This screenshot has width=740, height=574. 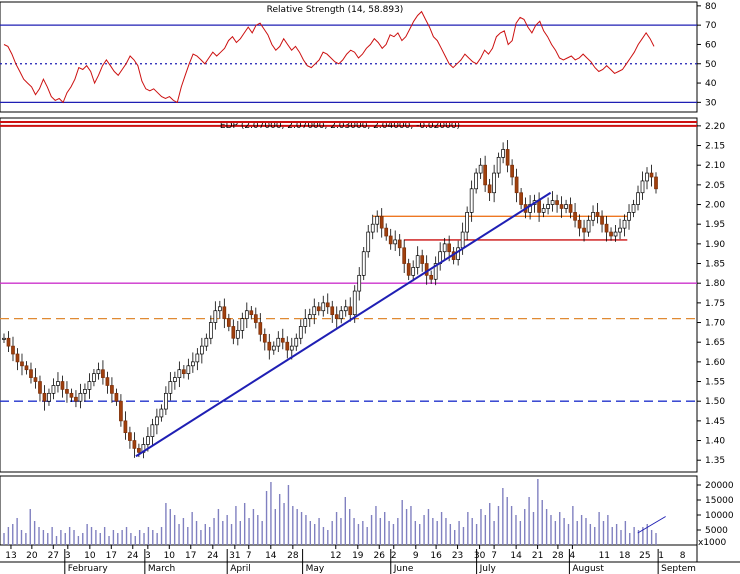 I want to click on x-tick-label: 24, so click(x=133, y=556).